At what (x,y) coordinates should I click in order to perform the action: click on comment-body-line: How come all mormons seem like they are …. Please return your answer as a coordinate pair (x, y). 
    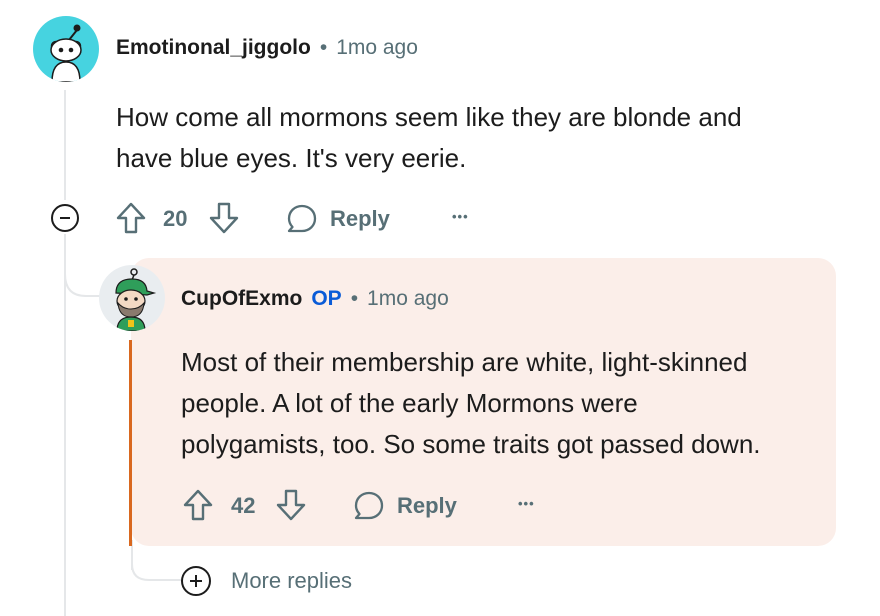
    Looking at the image, I should click on (429, 117).